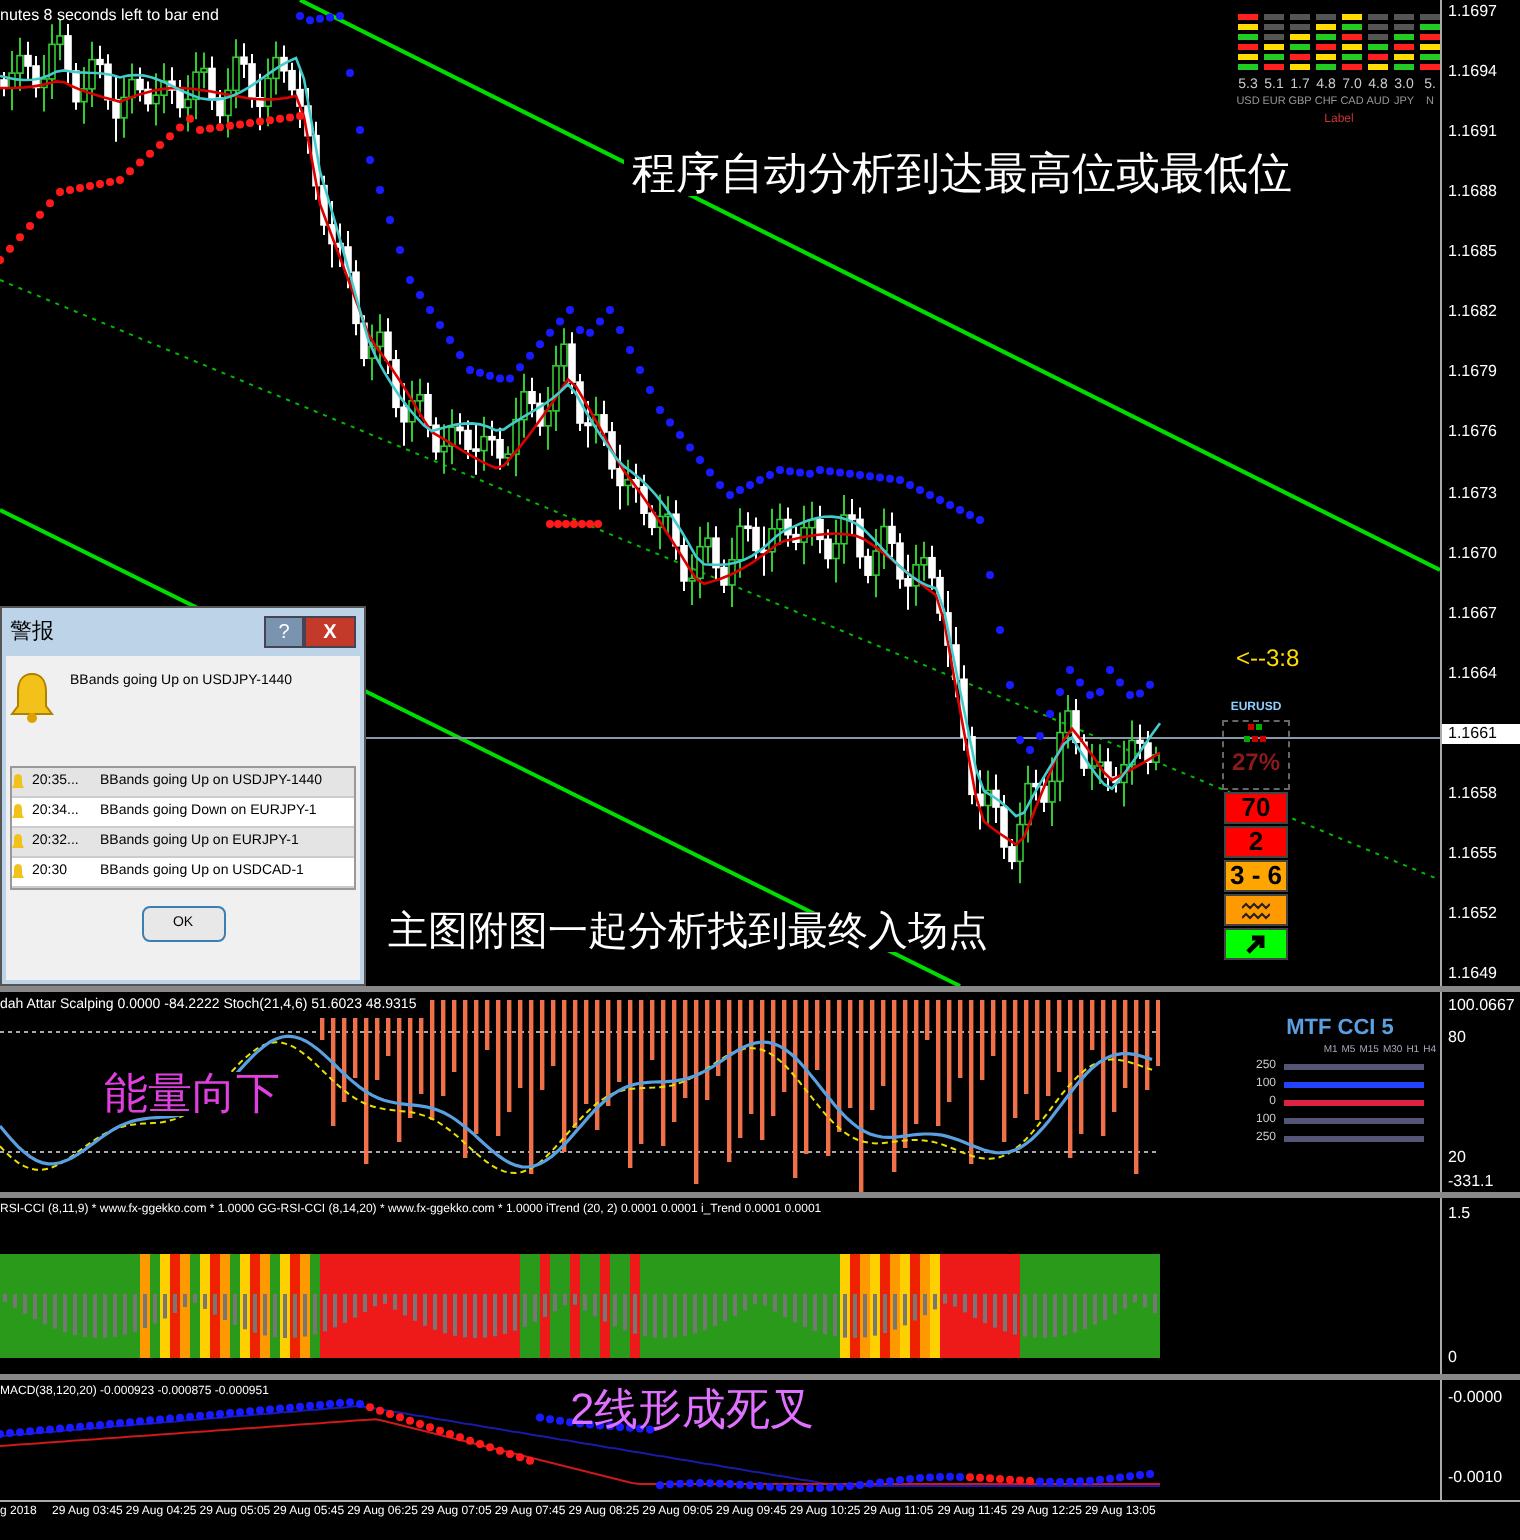  Describe the element at coordinates (1256, 842) in the screenshot. I see `signal-value: 2` at that location.